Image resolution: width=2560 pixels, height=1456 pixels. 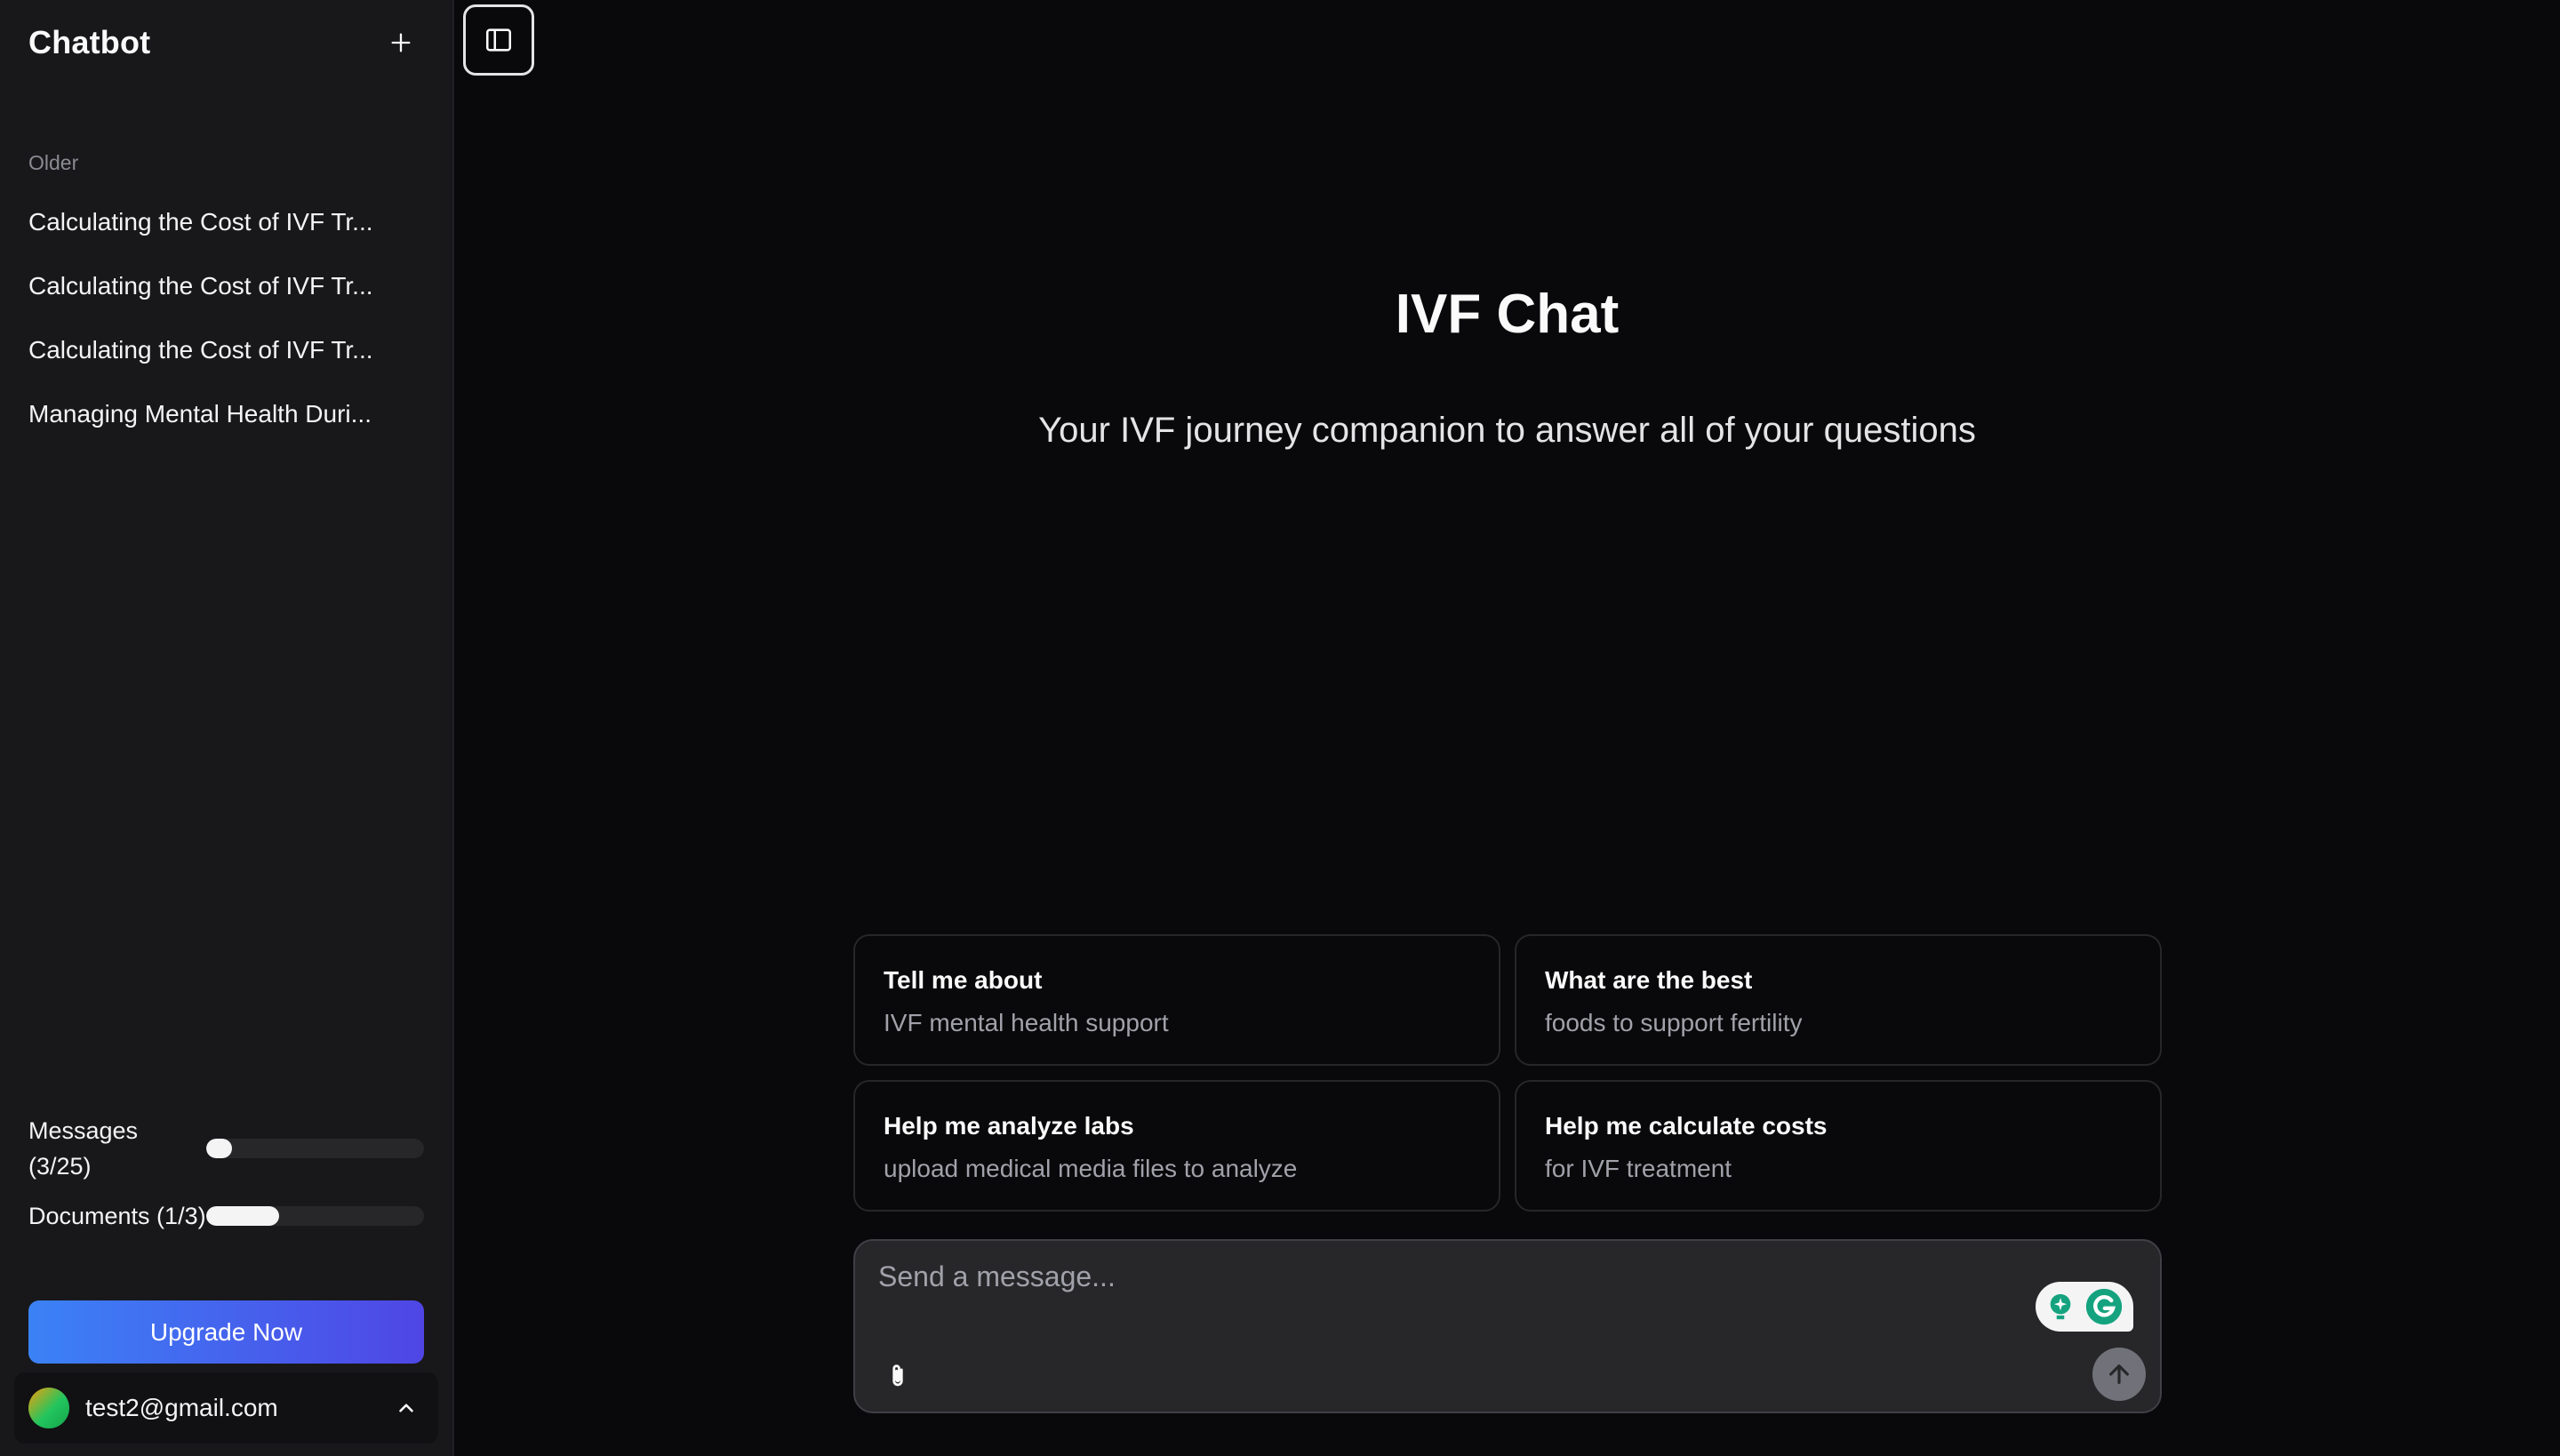 I want to click on message-composer, so click(x=1507, y=1326).